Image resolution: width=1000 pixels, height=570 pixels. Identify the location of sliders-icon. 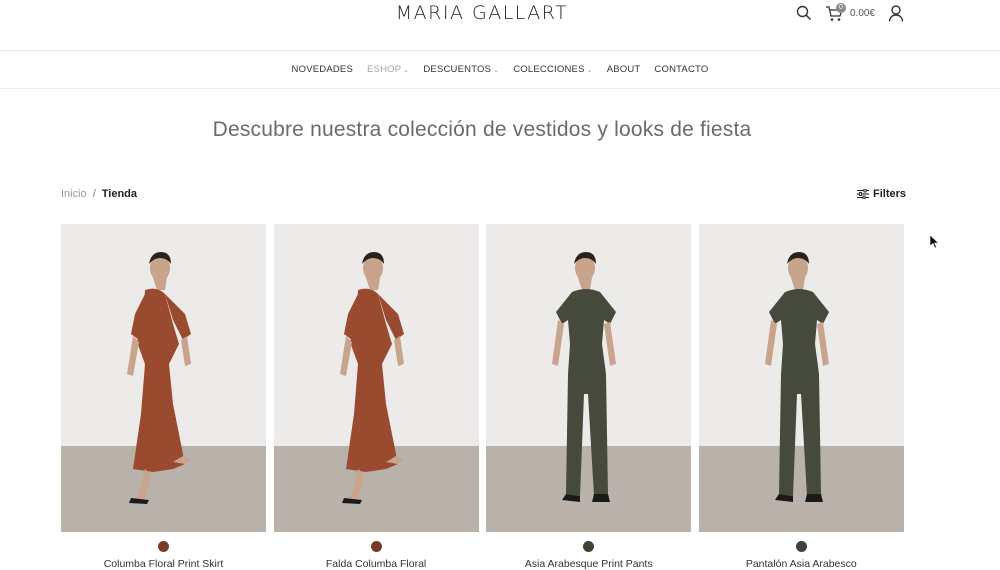
(863, 194).